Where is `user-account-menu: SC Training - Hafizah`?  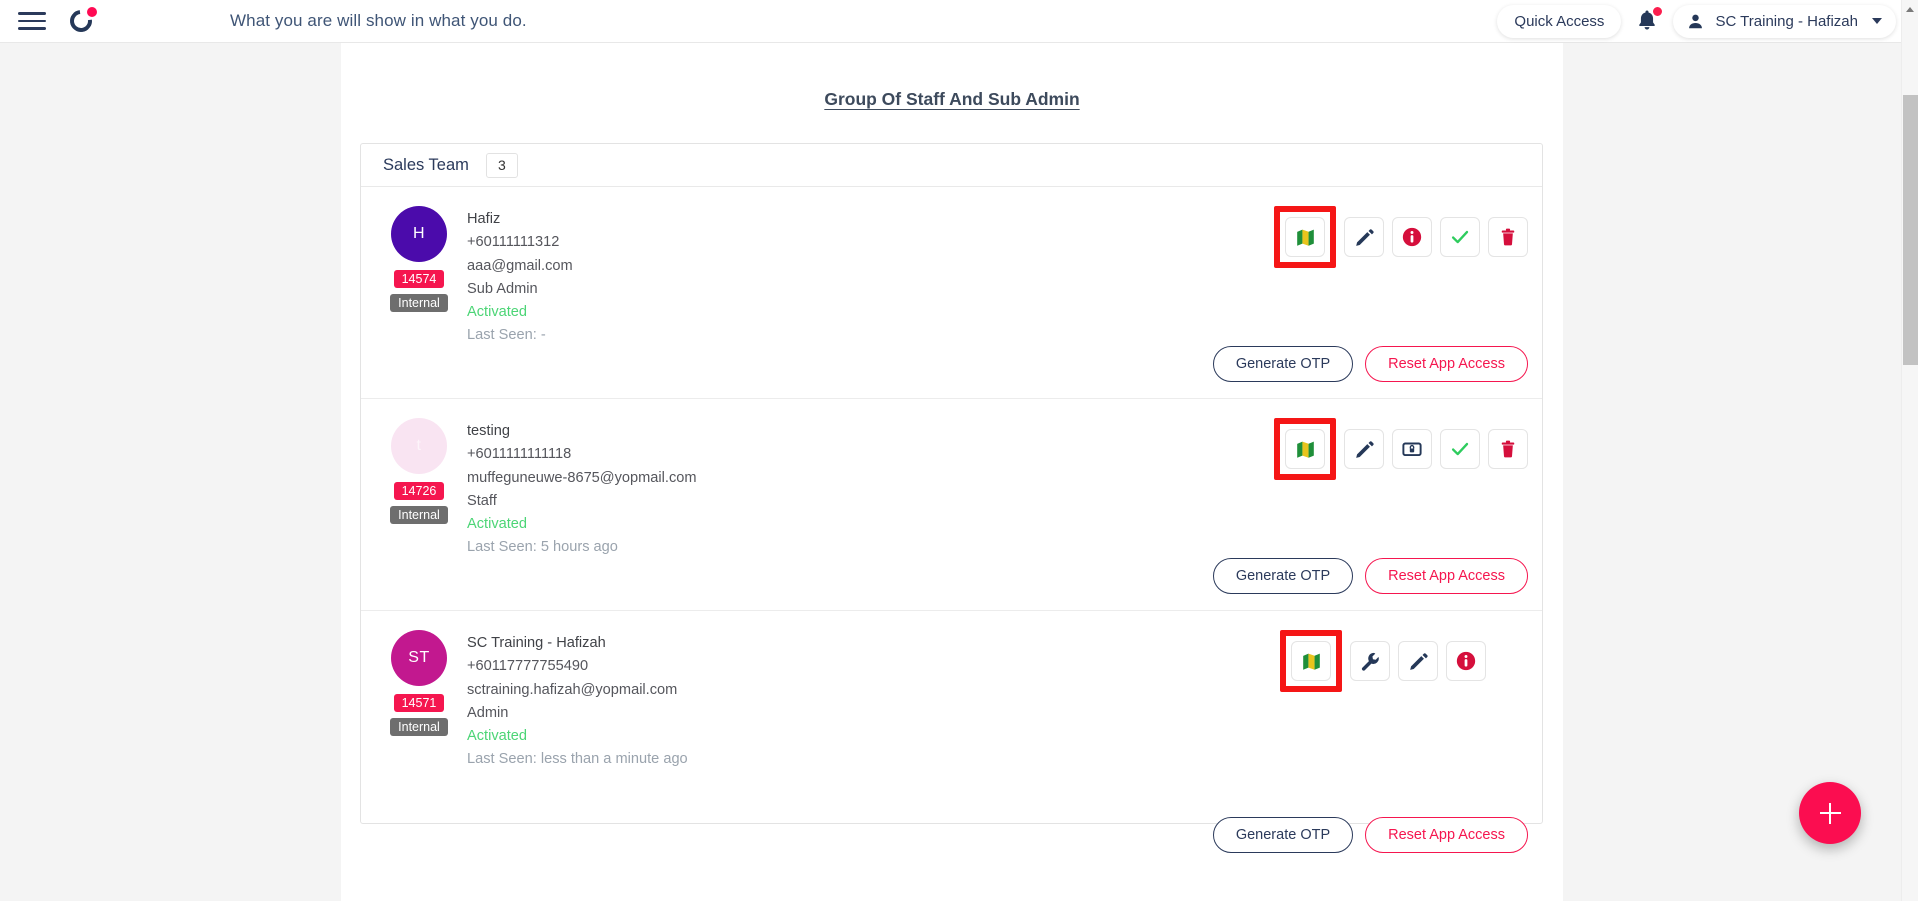 user-account-menu: SC Training - Hafizah is located at coordinates (1784, 21).